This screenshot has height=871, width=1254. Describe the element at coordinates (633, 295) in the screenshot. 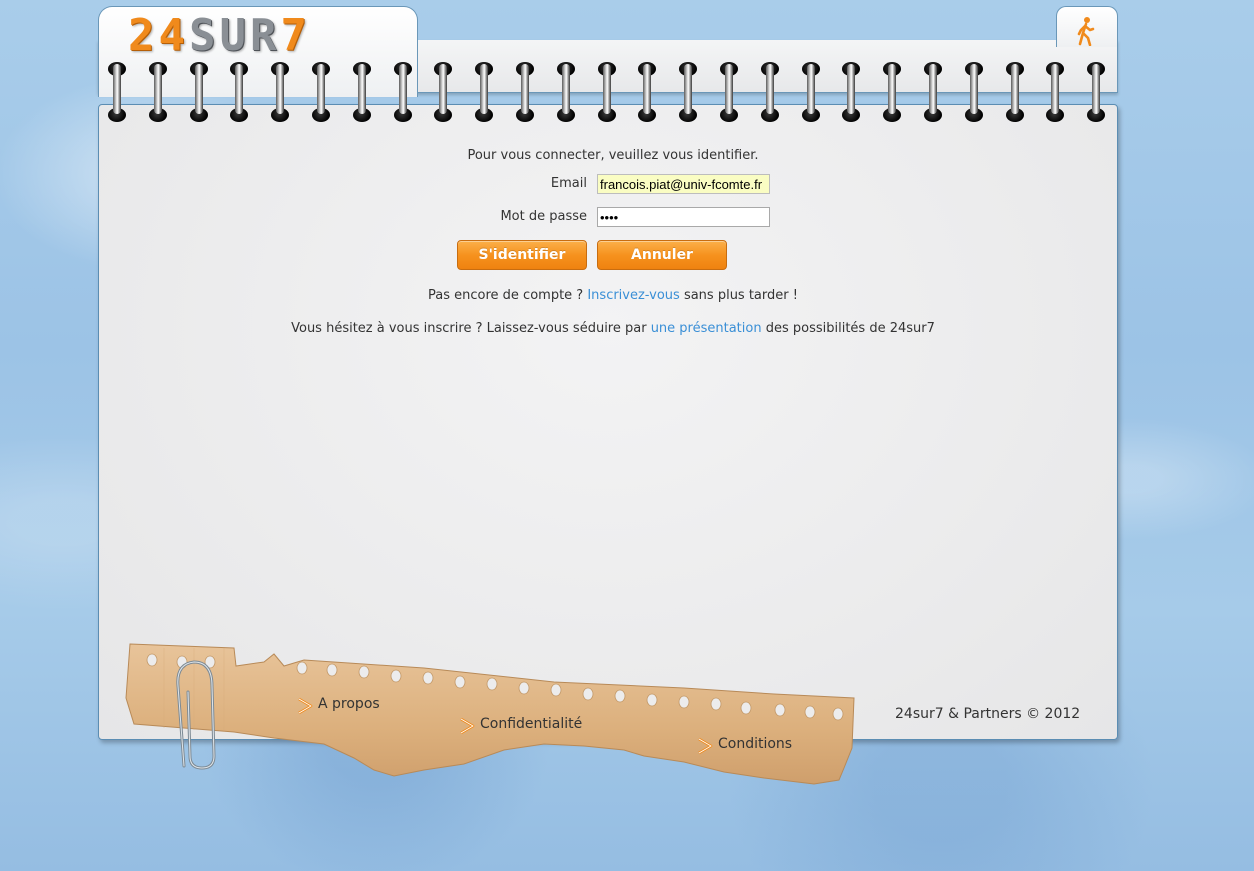

I see `signup-link: Inscrivez-vous` at that location.